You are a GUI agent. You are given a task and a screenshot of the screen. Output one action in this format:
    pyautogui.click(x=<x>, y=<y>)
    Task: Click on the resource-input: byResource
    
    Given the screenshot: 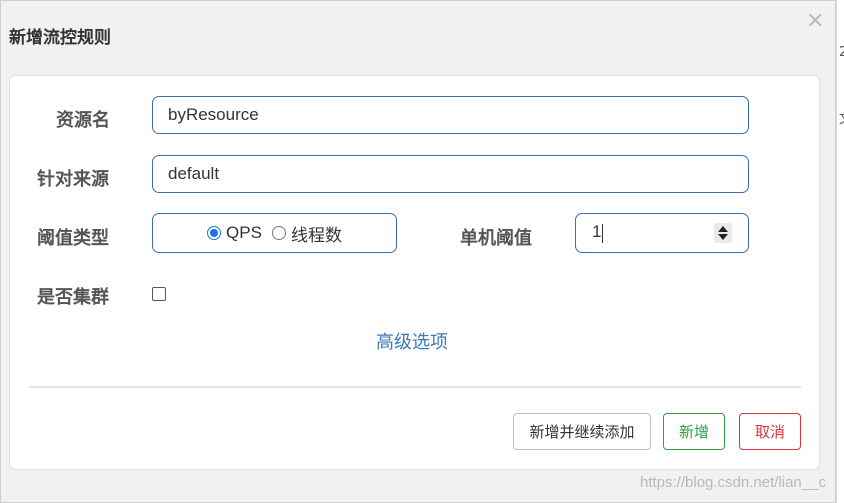 What is the action you would take?
    pyautogui.click(x=450, y=115)
    